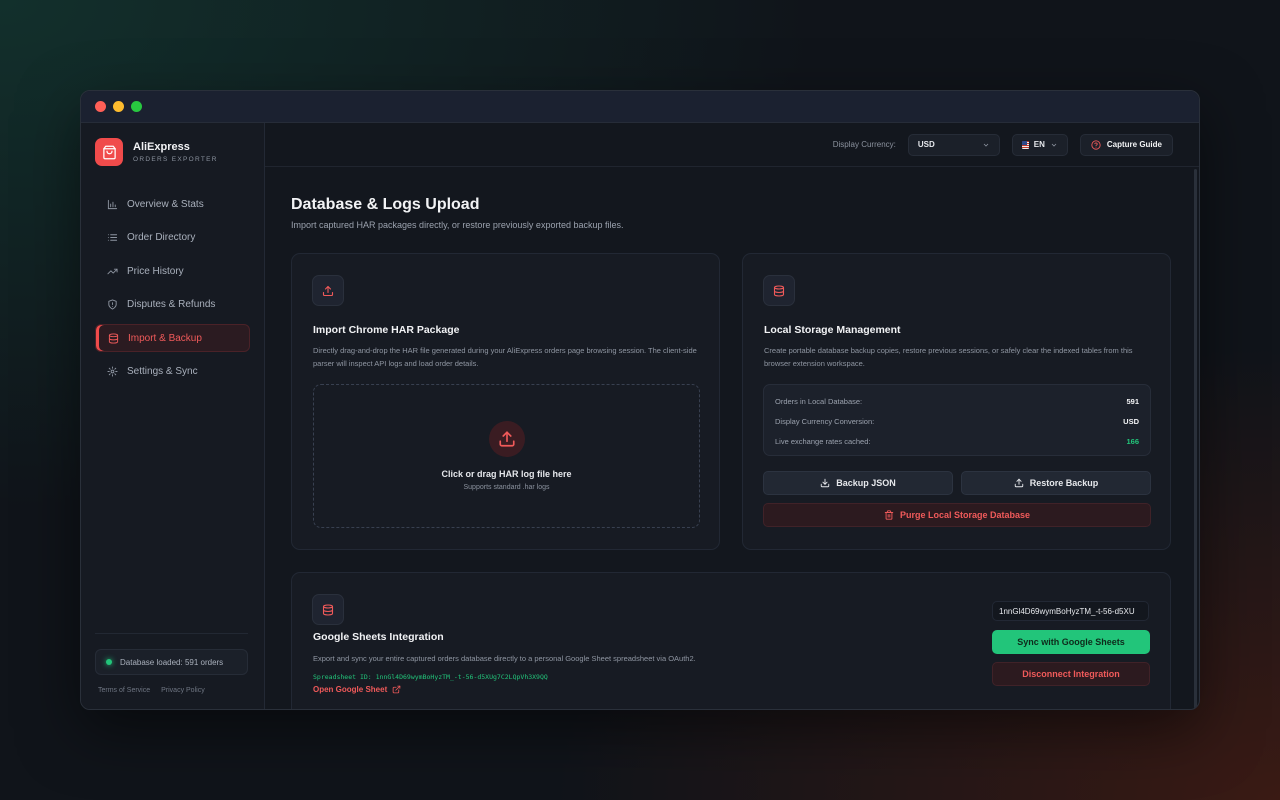 This screenshot has width=1280, height=800. What do you see at coordinates (926, 144) in the screenshot?
I see `currency-value: USD` at bounding box center [926, 144].